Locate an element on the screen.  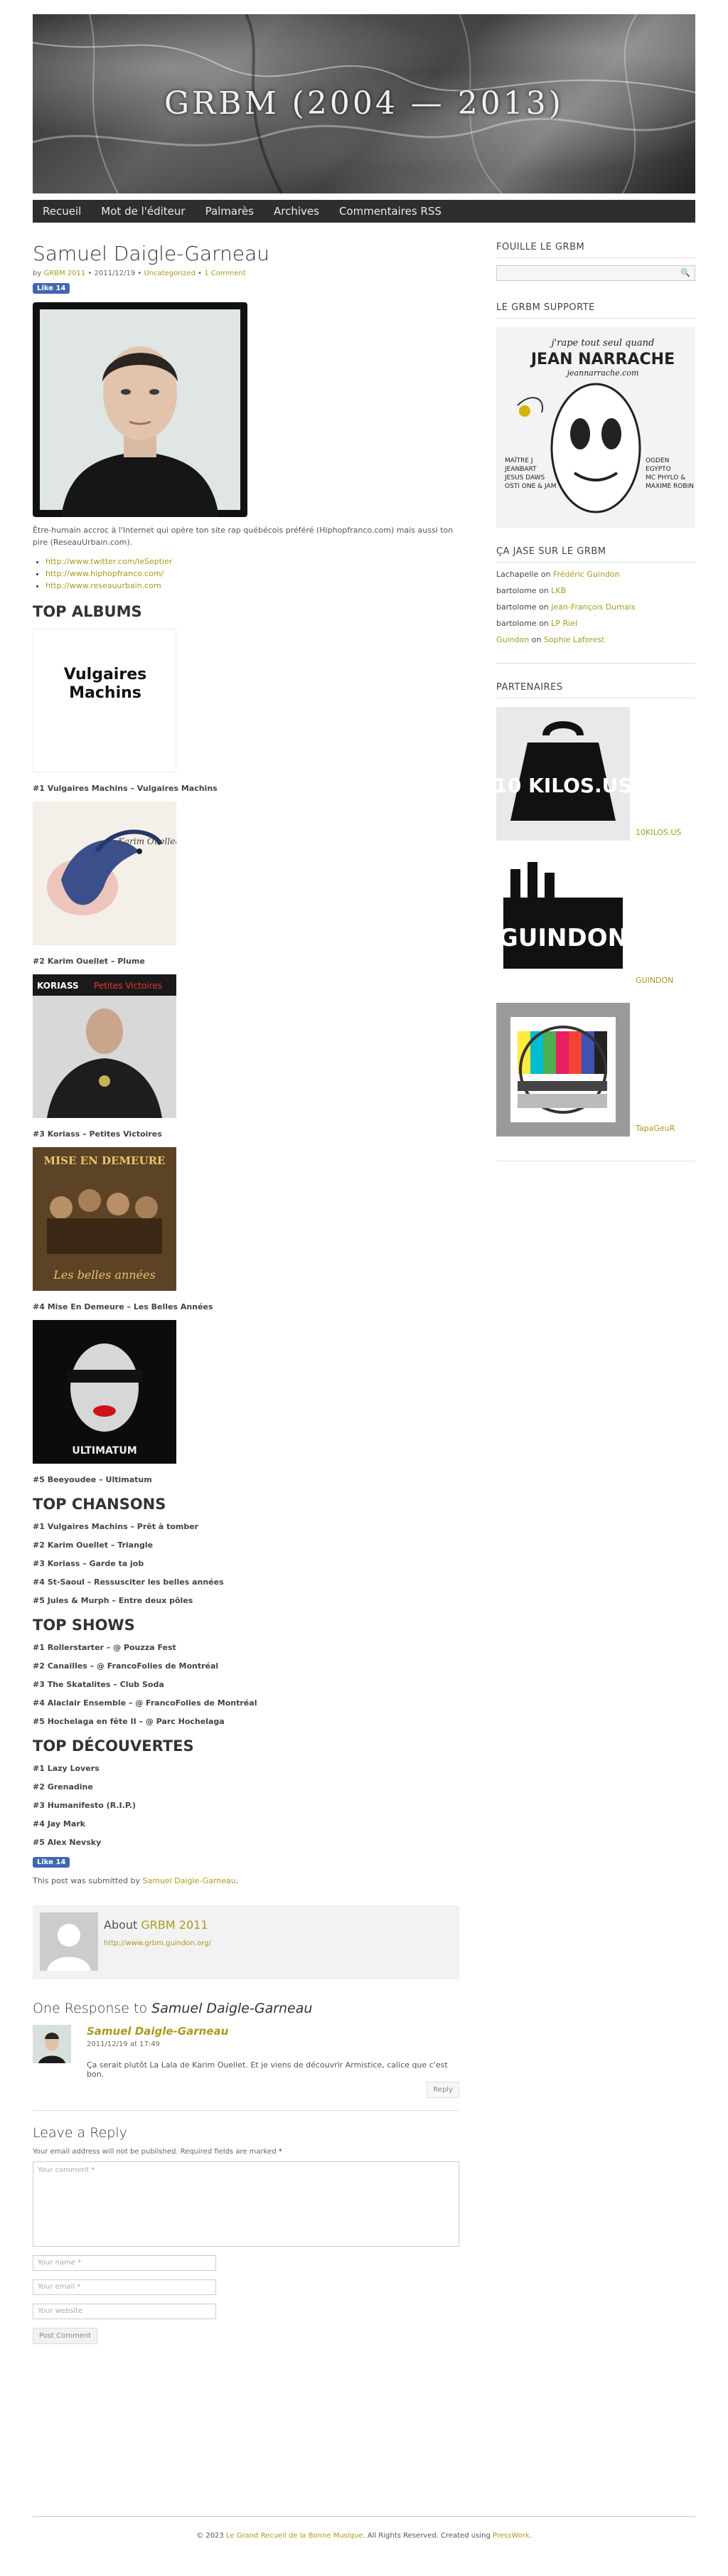
meta-category-link: Uncategorized is located at coordinates (169, 273).